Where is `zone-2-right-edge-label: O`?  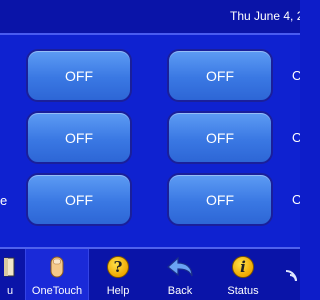 zone-2-right-edge-label: O is located at coordinates (296, 137).